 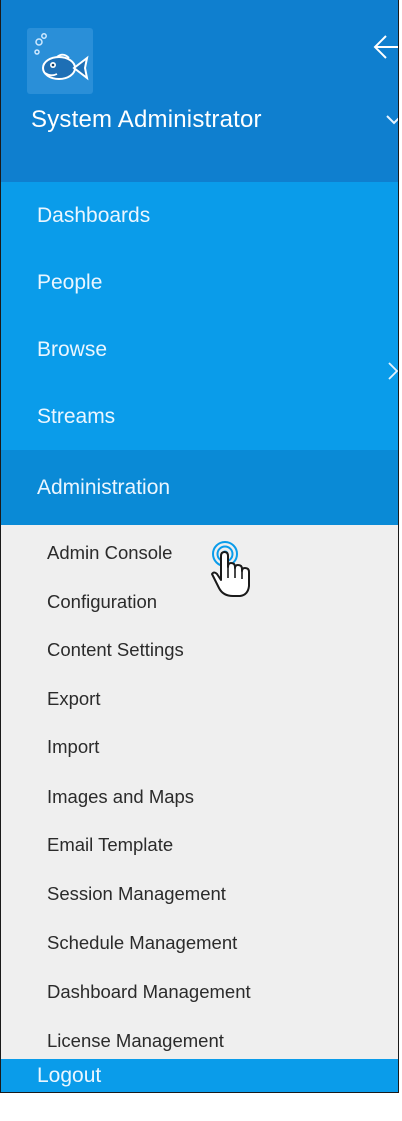 What do you see at coordinates (199, 1075) in the screenshot?
I see `logout-button: Logout` at bounding box center [199, 1075].